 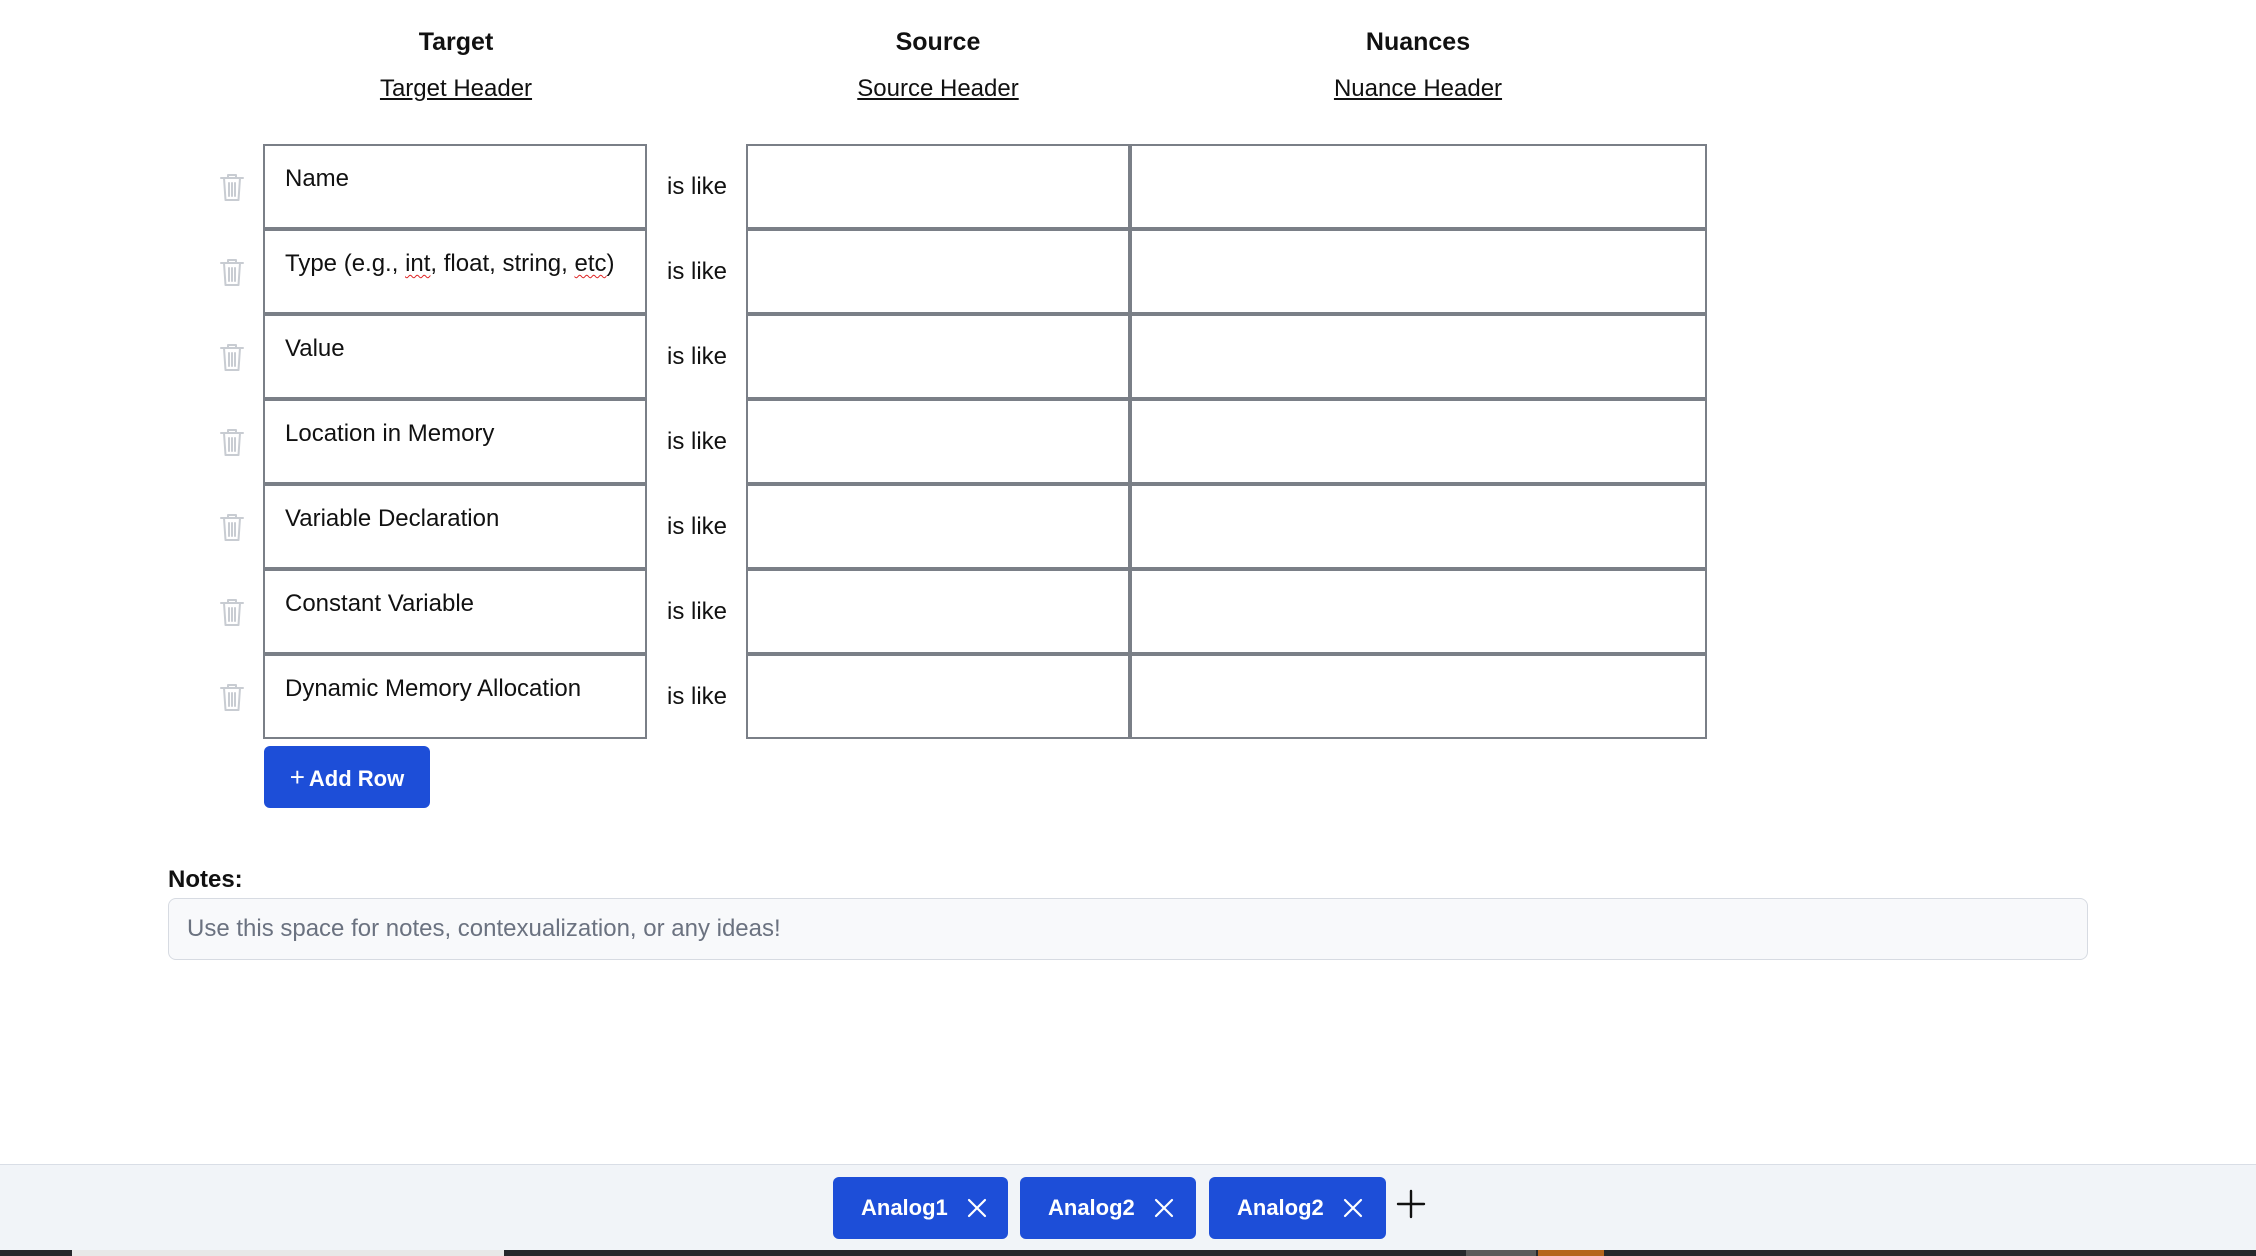 I want to click on misspelled-word: etc, so click(x=590, y=263).